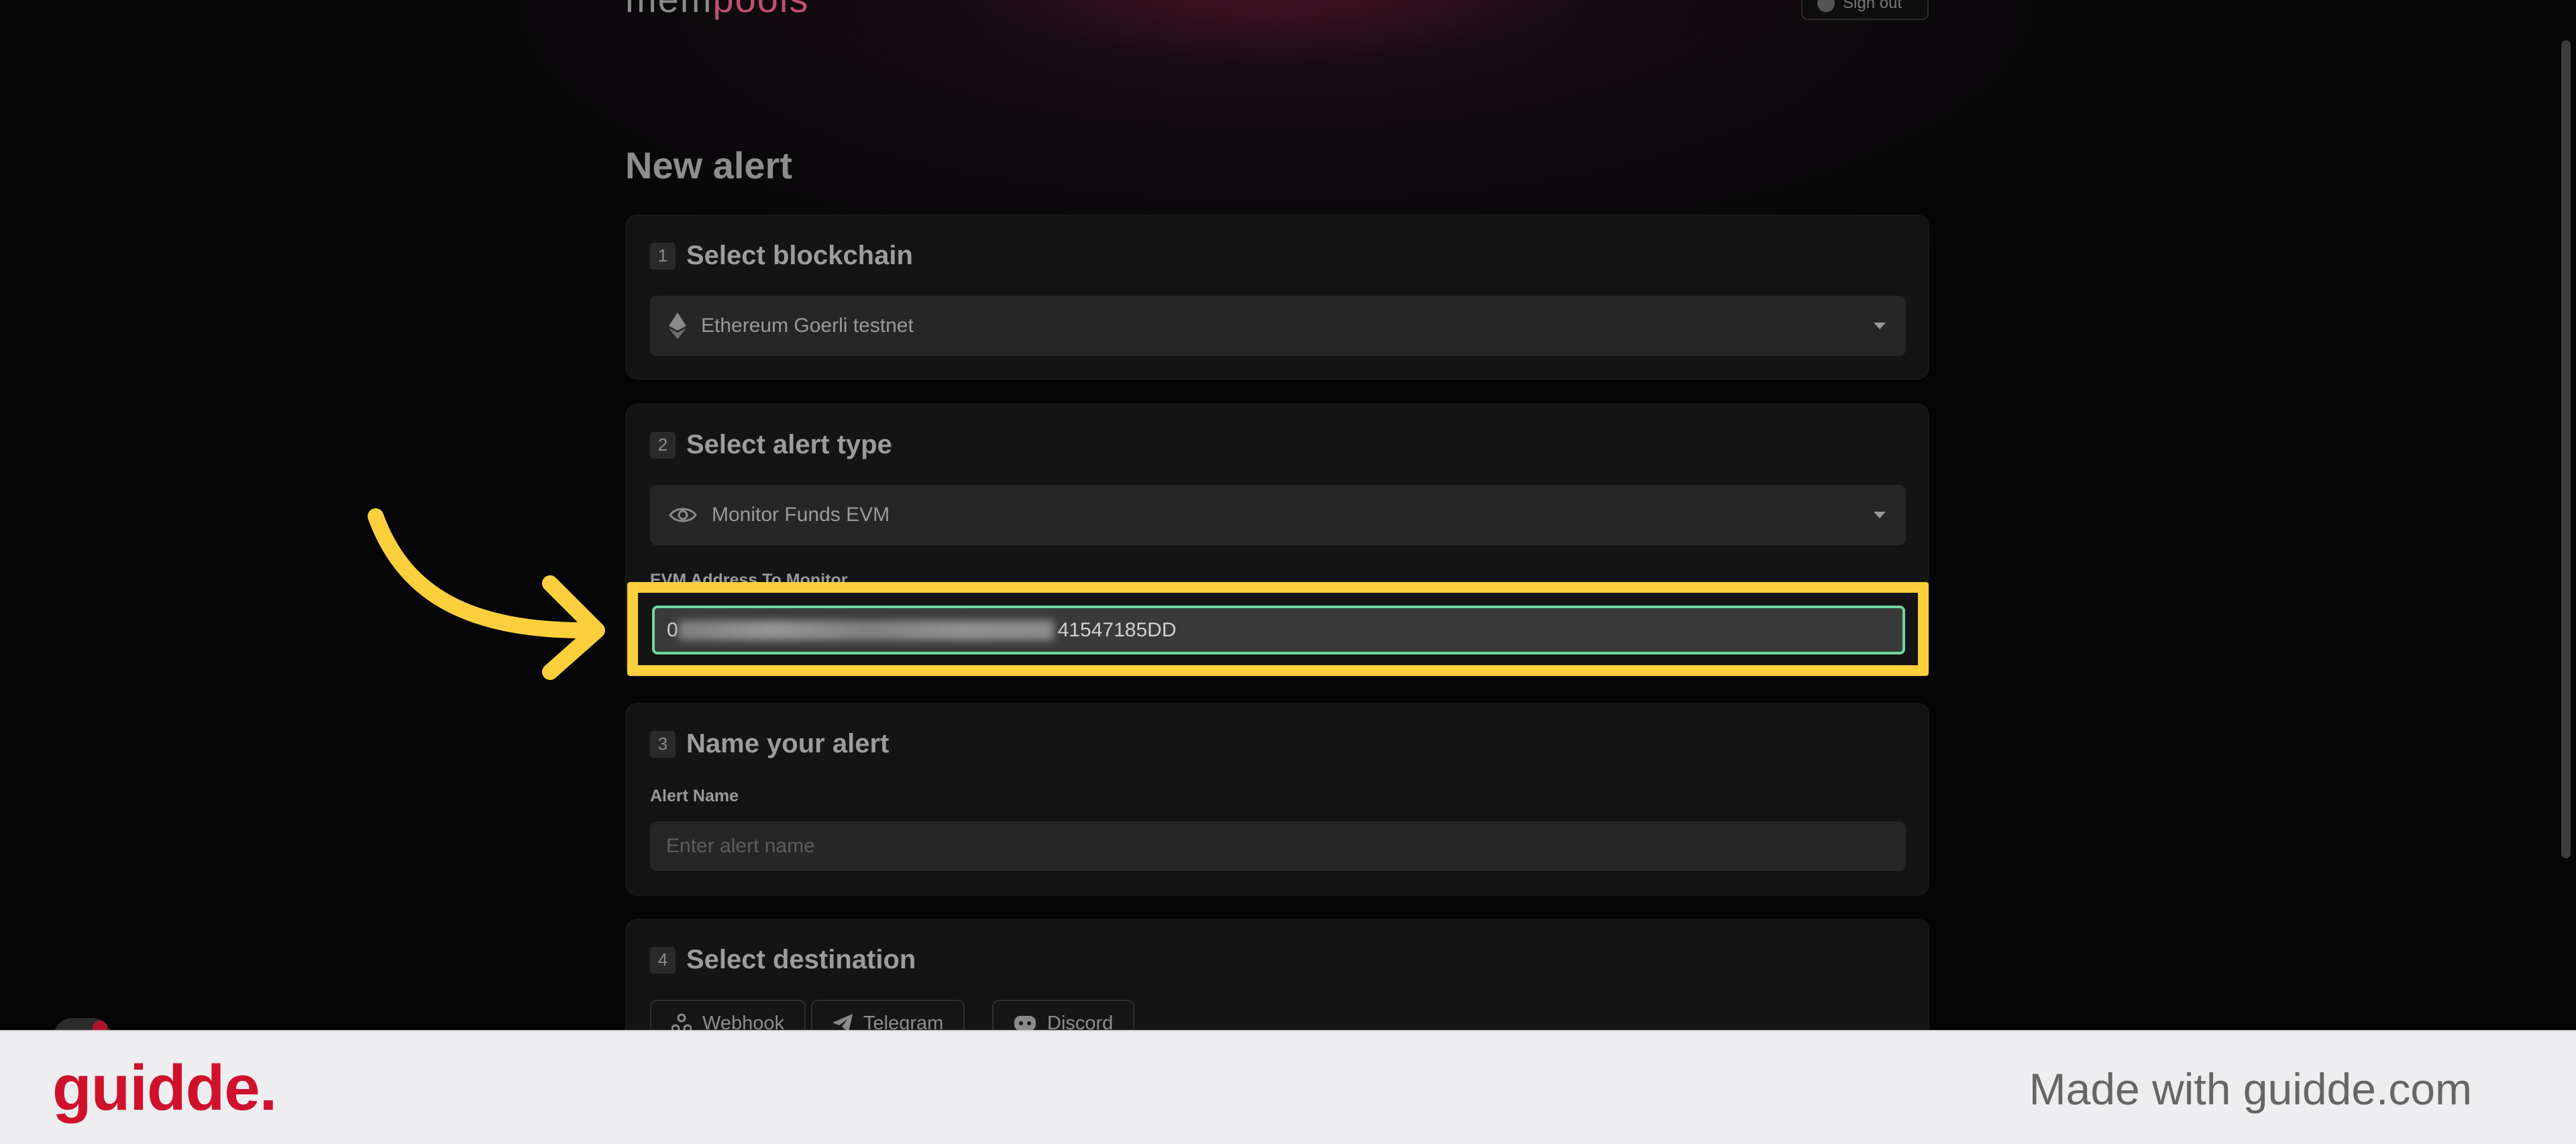 This screenshot has height=1144, width=2576. I want to click on mempools-logo: mempools, so click(717, 10).